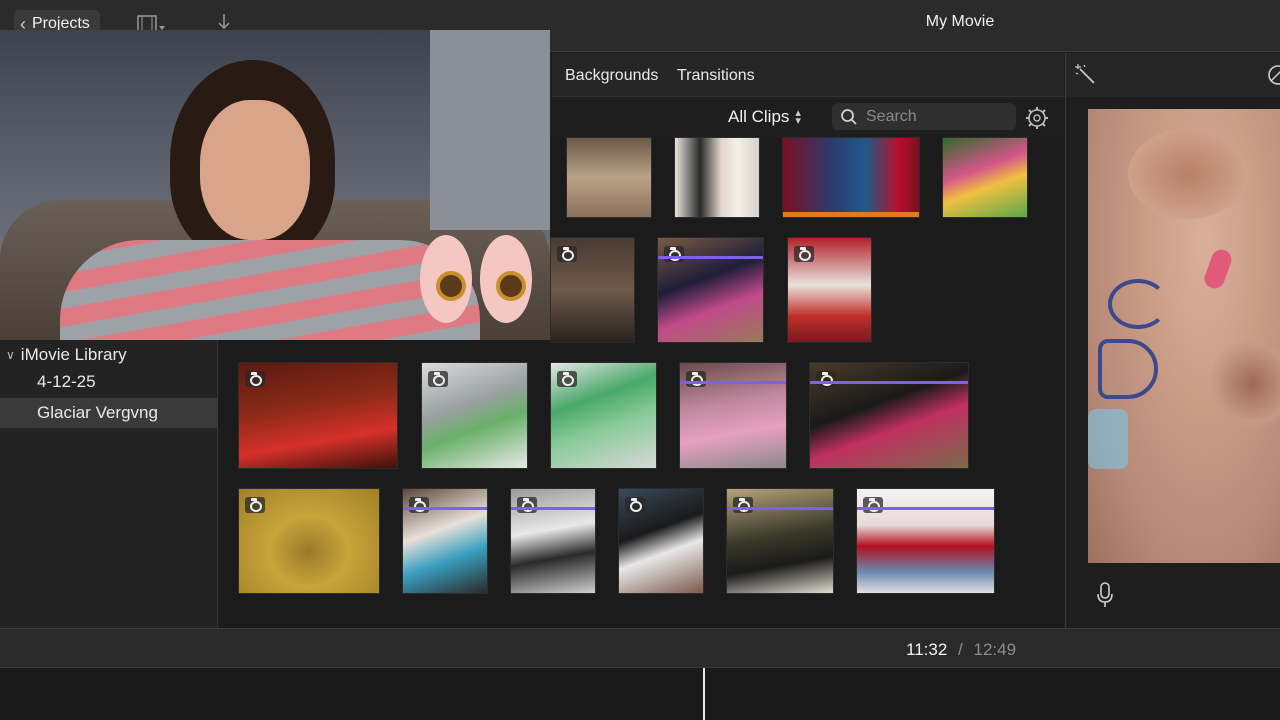 The height and width of the screenshot is (720, 1280). What do you see at coordinates (759, 116) in the screenshot?
I see `clip-filter-label: All Clips` at bounding box center [759, 116].